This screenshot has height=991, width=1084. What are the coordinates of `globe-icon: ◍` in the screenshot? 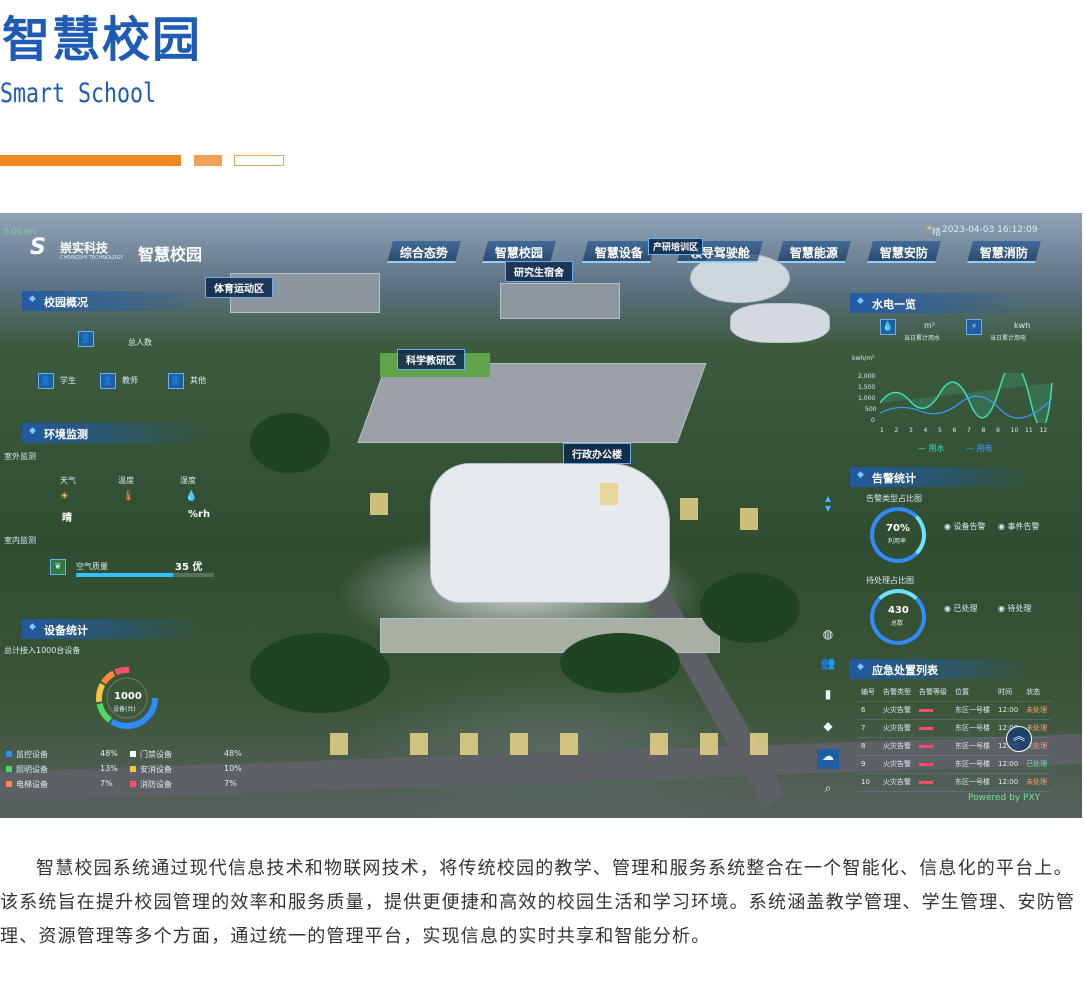 It's located at (828, 637).